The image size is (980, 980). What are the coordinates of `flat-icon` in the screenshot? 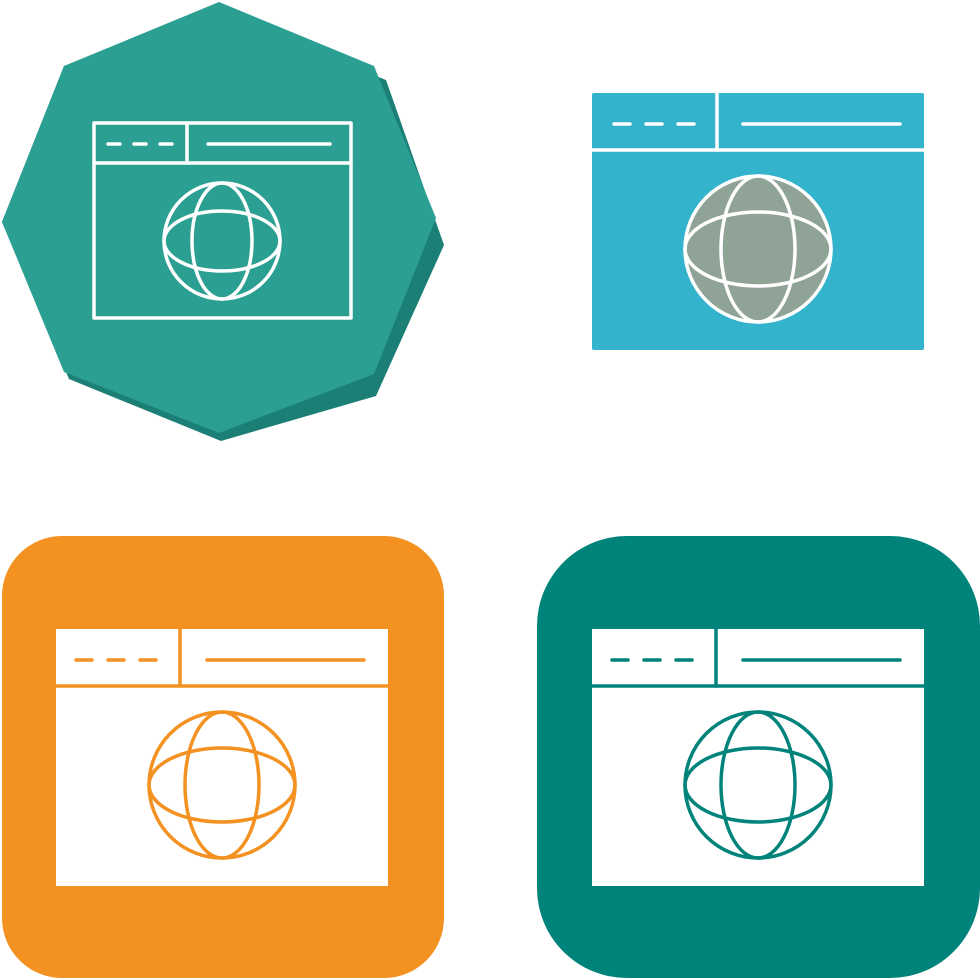 It's located at (758, 220).